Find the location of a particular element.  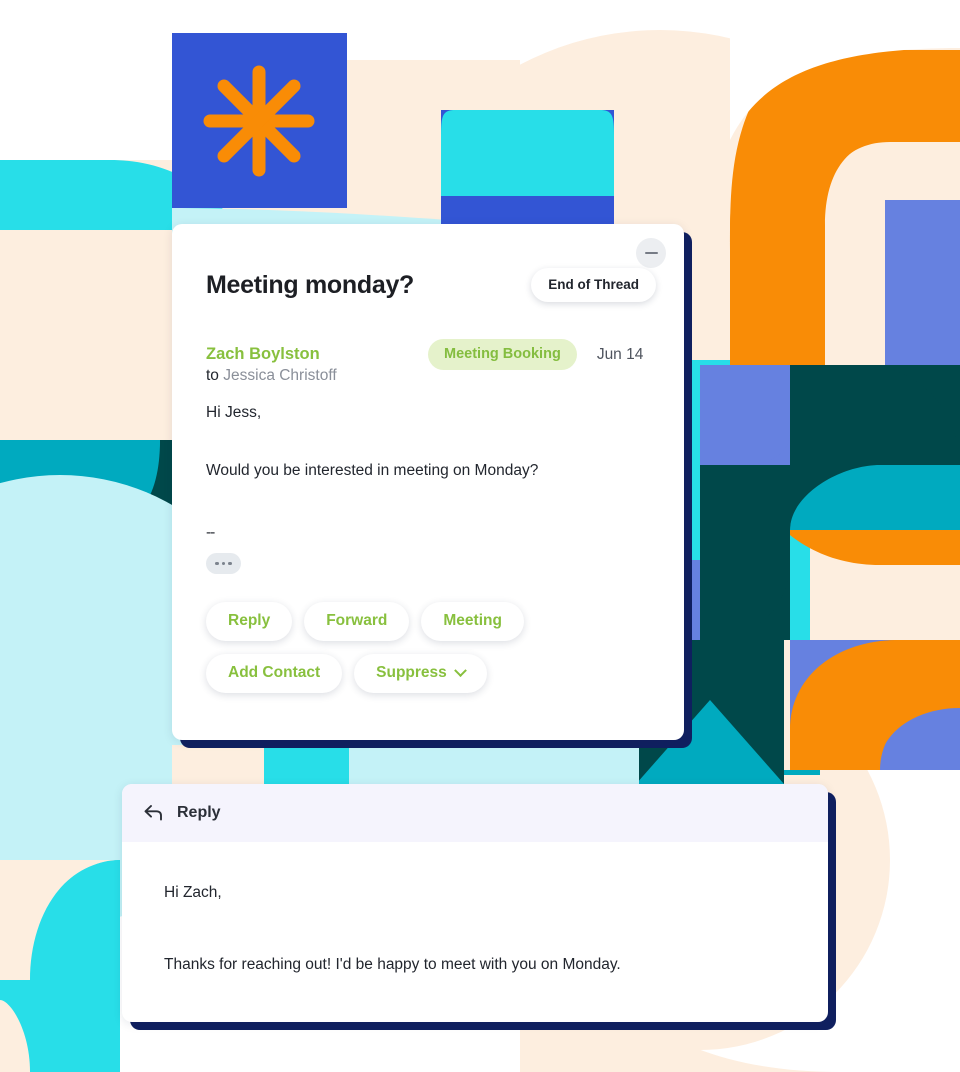

add-contact-button: Add Contact is located at coordinates (274, 673).